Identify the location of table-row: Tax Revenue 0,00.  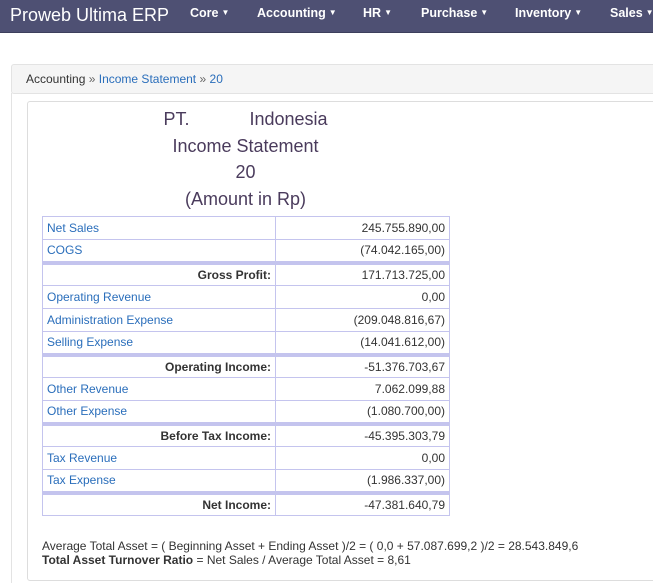
(246, 458).